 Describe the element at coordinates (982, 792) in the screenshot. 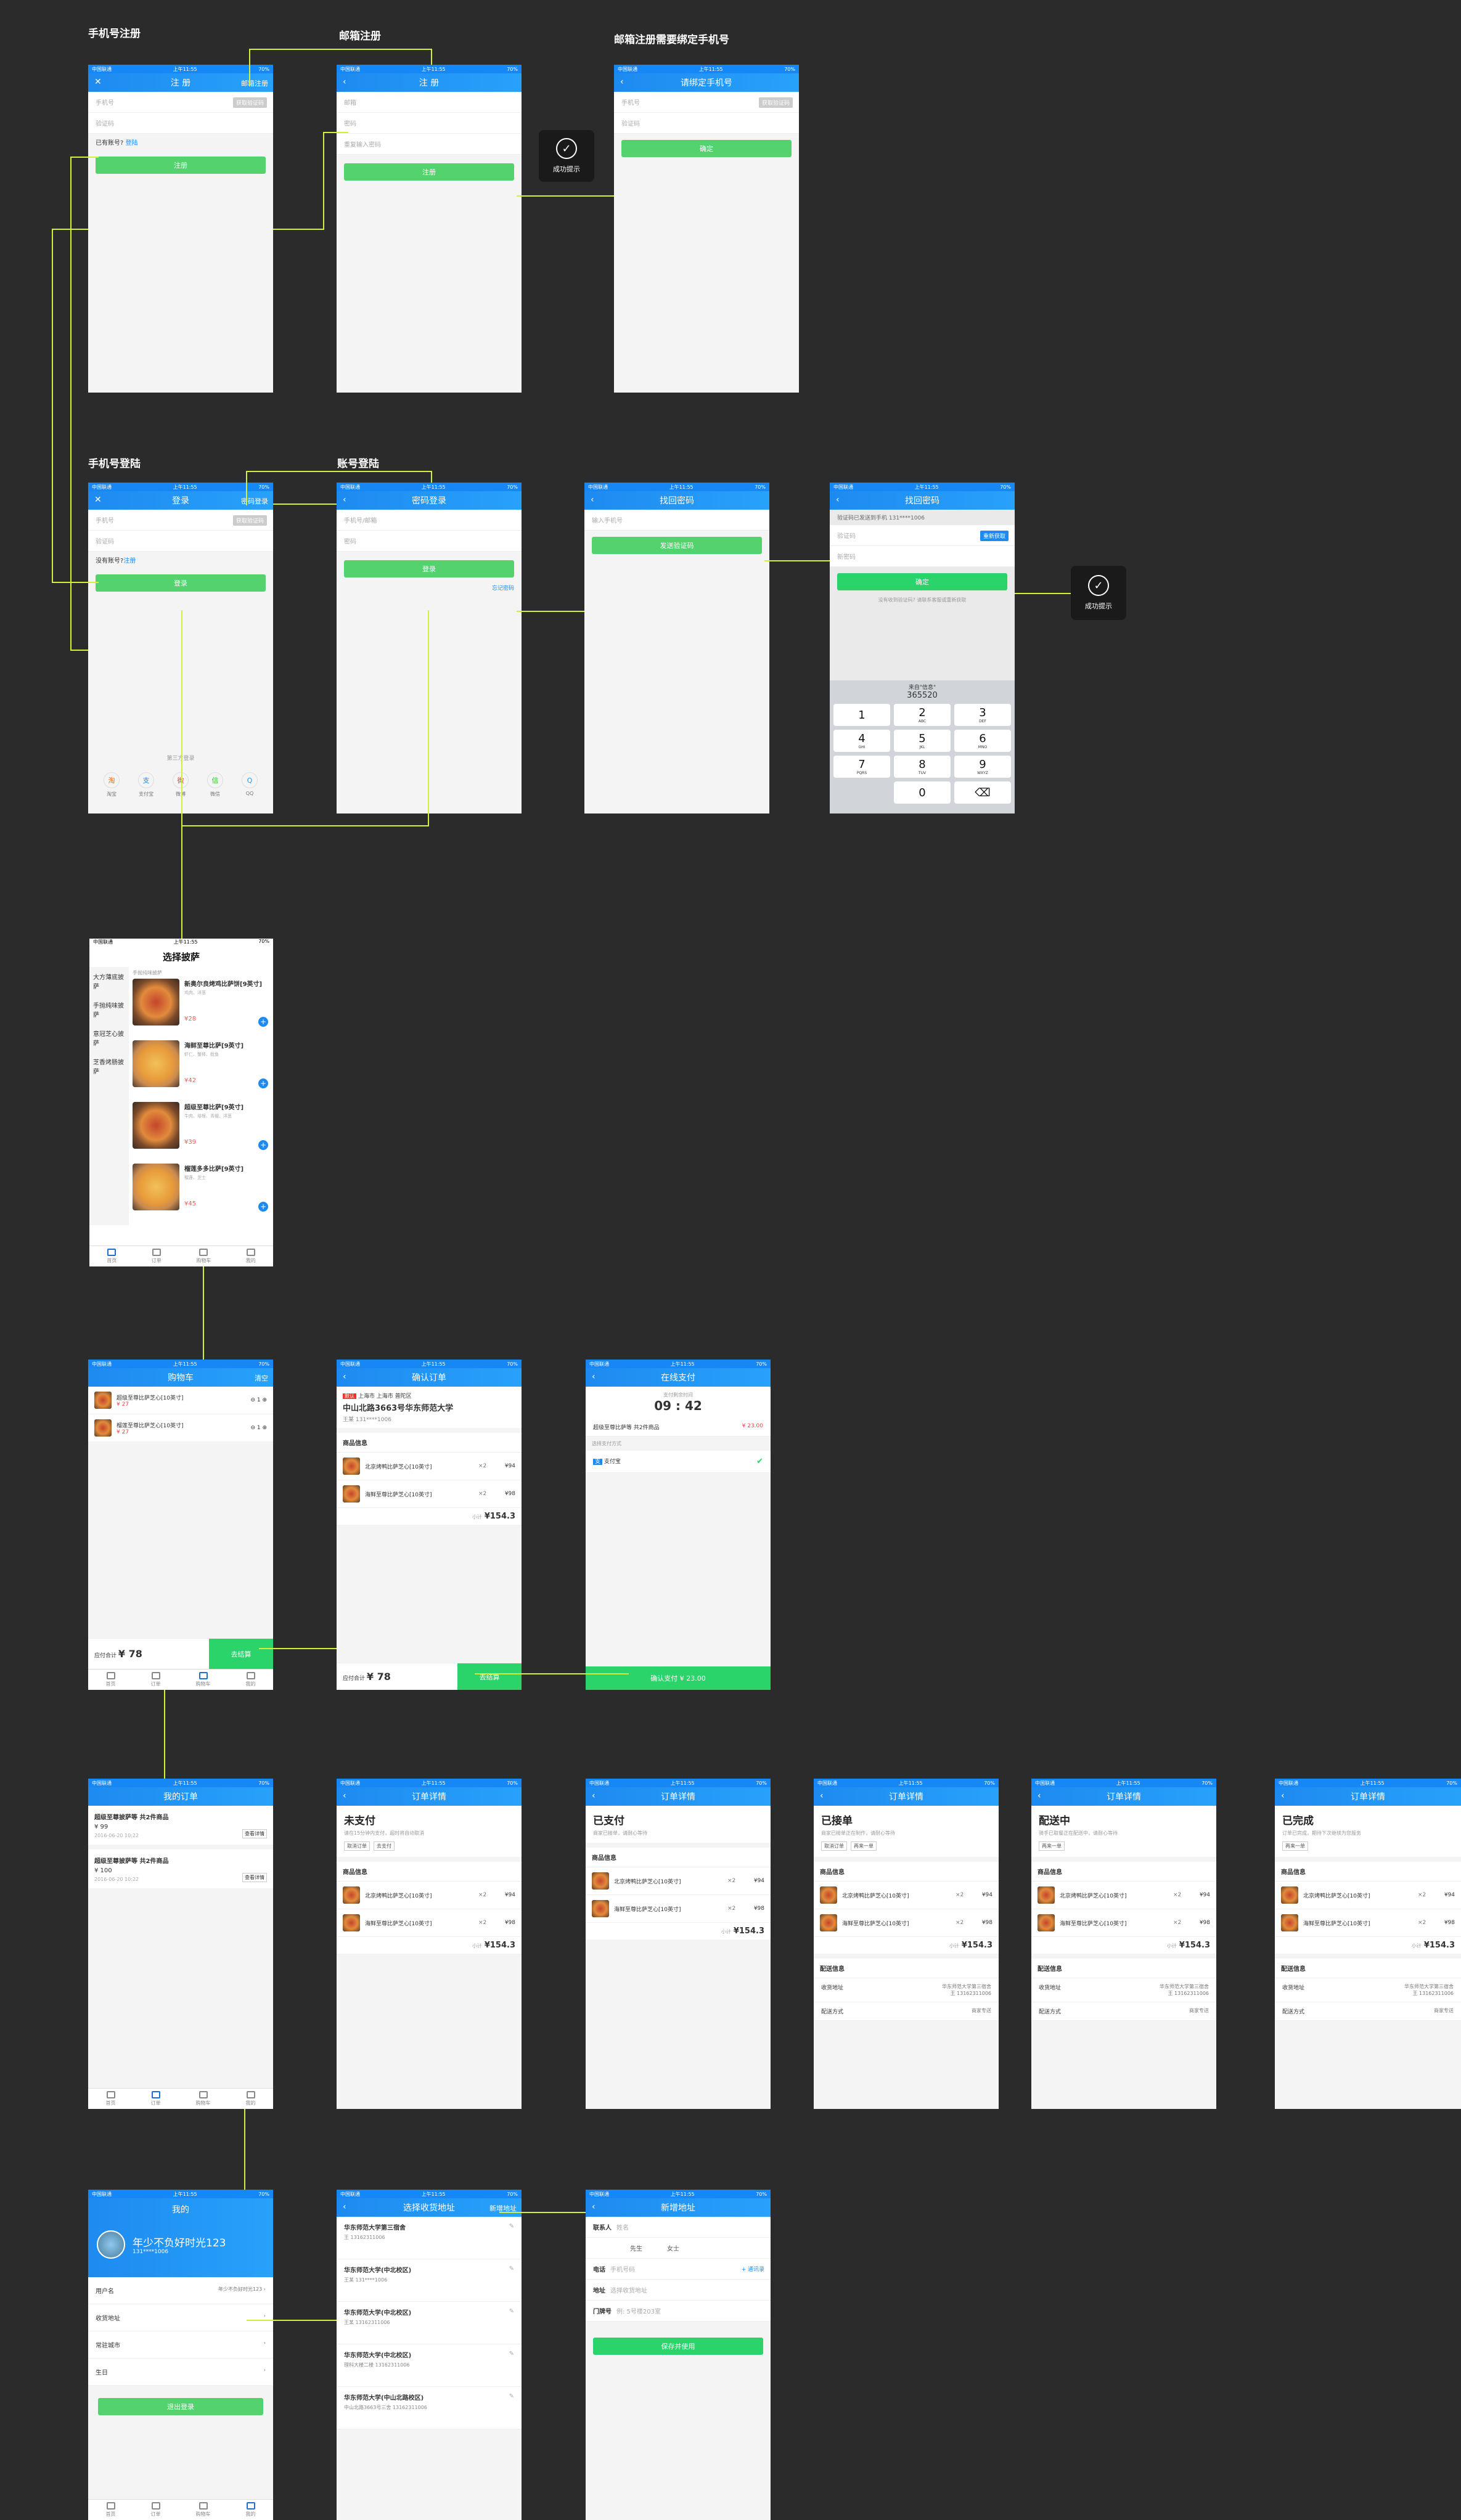

I see `keypad-key: ⌫` at that location.